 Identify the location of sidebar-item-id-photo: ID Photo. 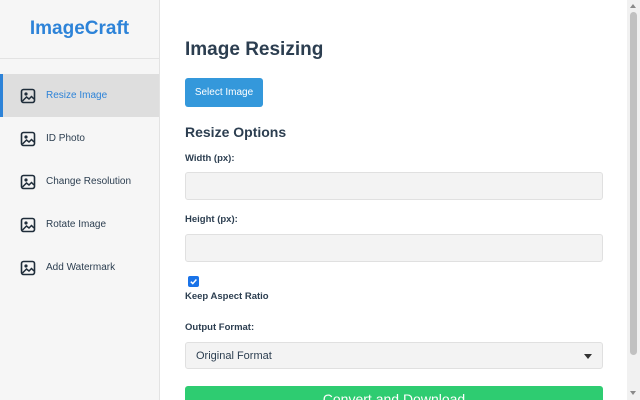
(79, 138).